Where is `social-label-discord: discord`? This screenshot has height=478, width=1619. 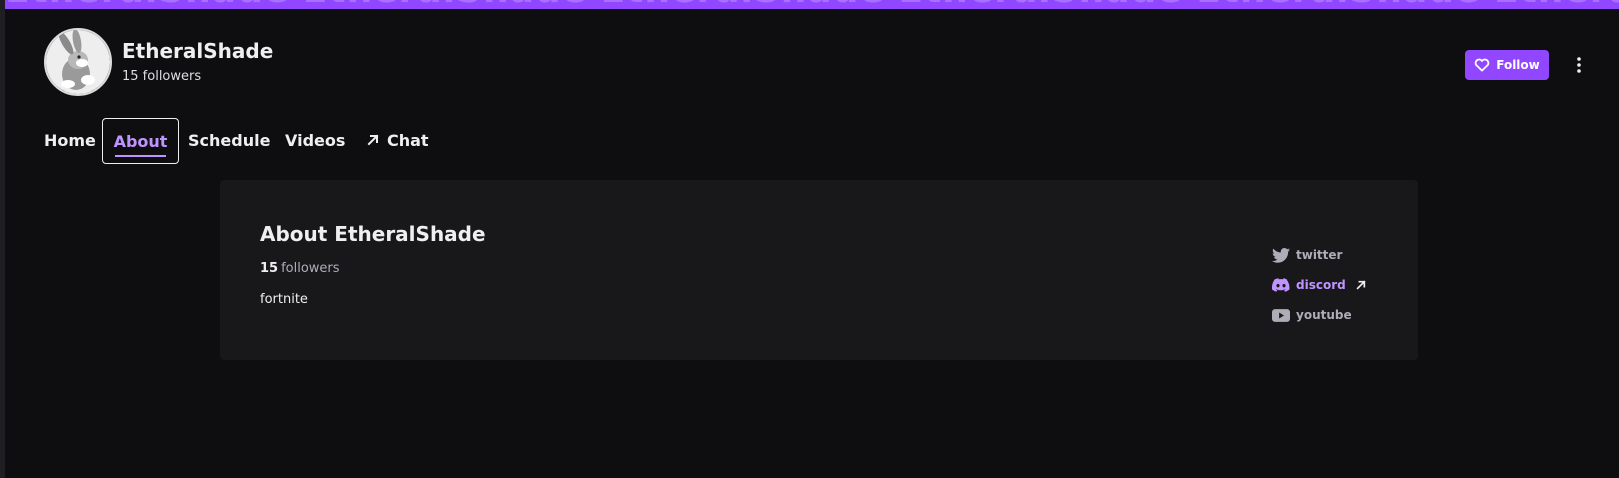 social-label-discord: discord is located at coordinates (1321, 285).